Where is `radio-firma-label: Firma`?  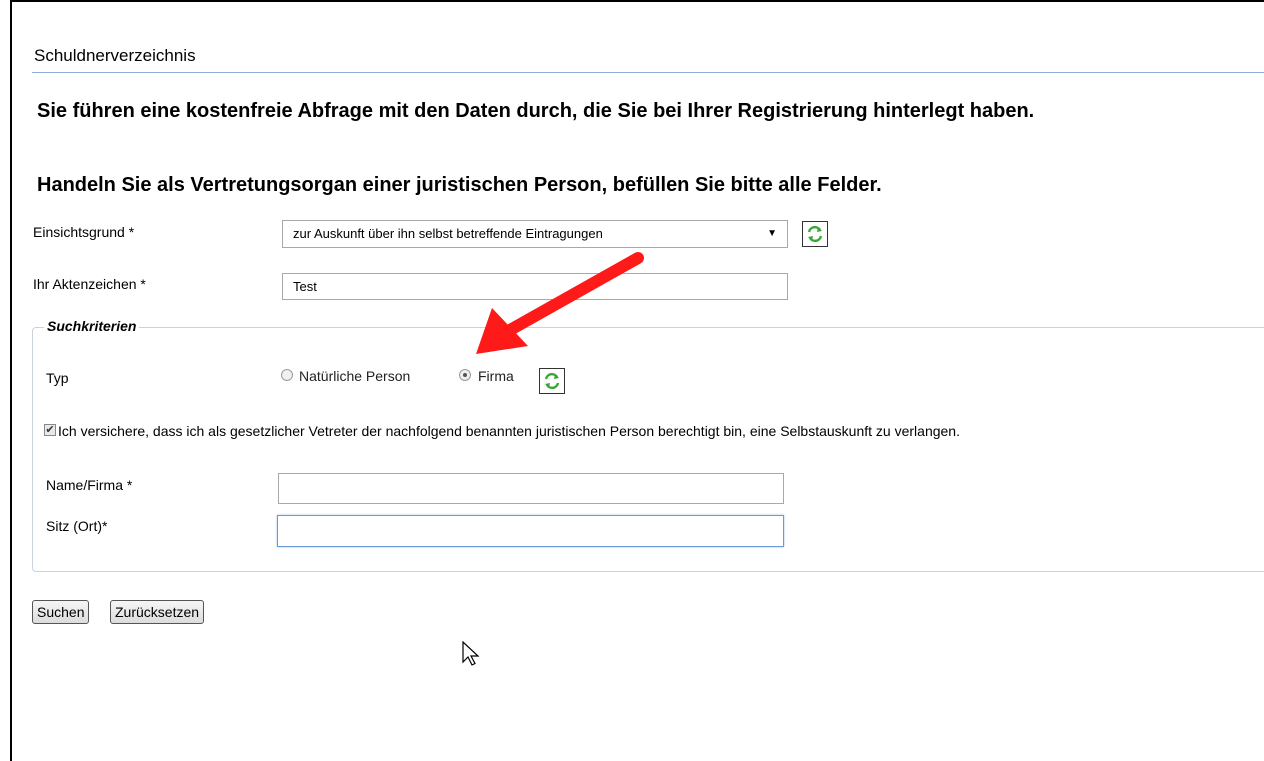
radio-firma-label: Firma is located at coordinates (496, 376).